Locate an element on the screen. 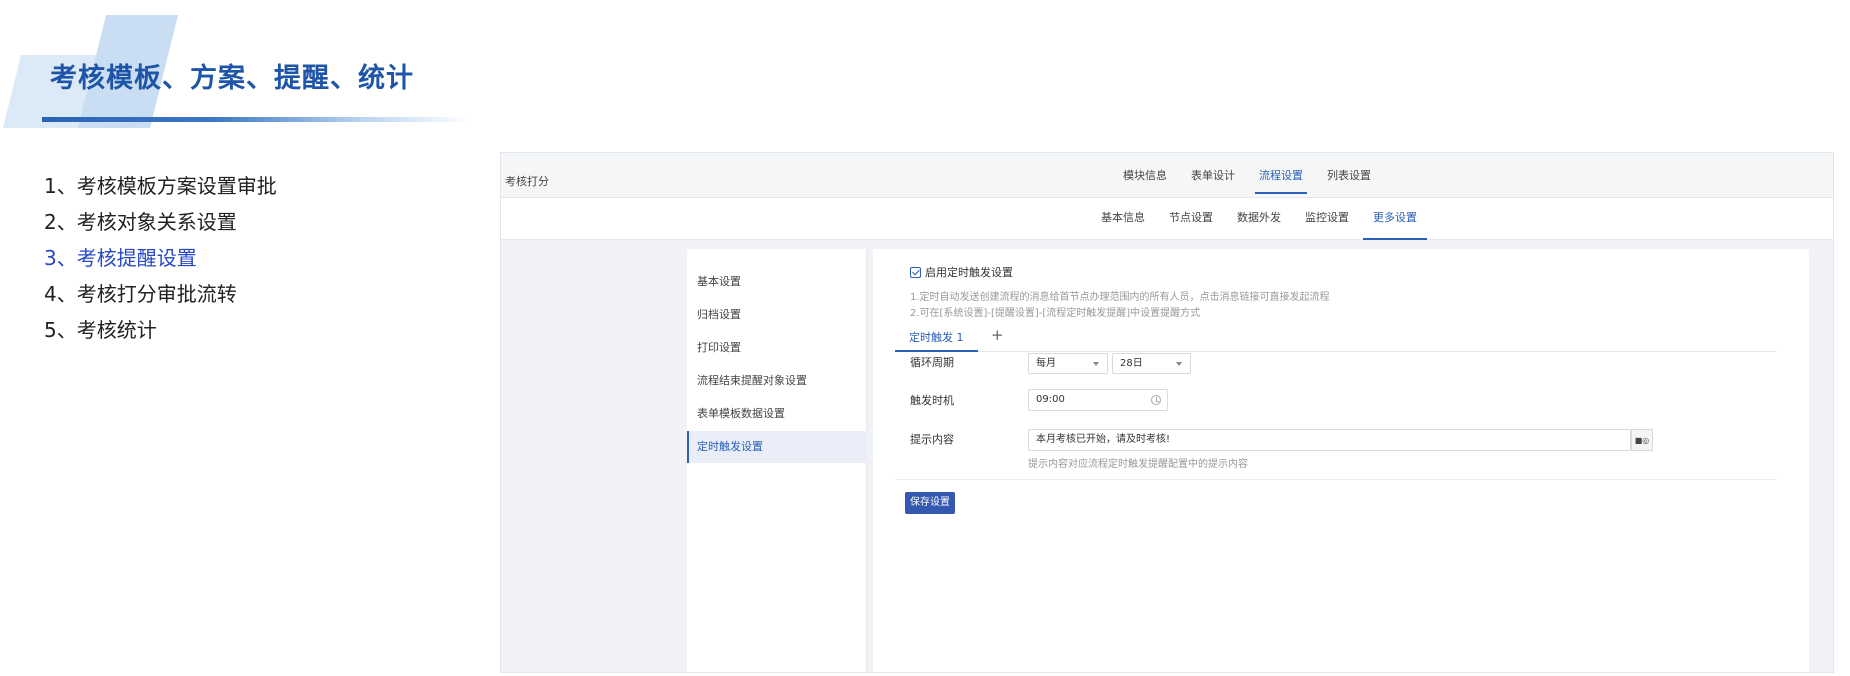 This screenshot has height=676, width=1850. time-picker: 09:00 is located at coordinates (1098, 400).